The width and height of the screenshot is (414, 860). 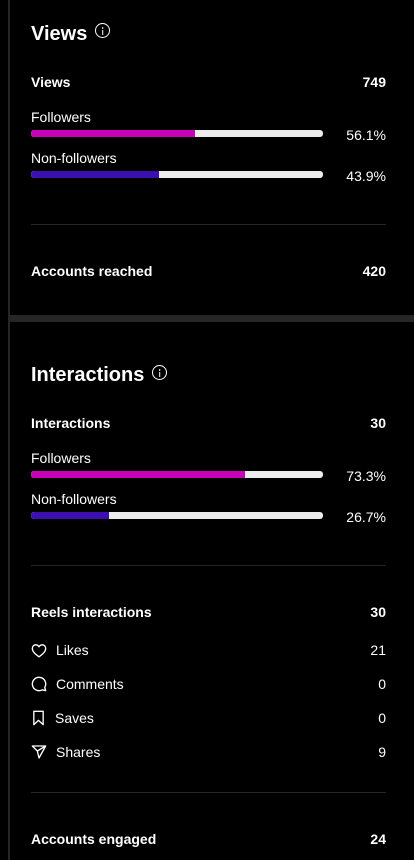 What do you see at coordinates (61, 458) in the screenshot?
I see `interactions-followers-label: Followers` at bounding box center [61, 458].